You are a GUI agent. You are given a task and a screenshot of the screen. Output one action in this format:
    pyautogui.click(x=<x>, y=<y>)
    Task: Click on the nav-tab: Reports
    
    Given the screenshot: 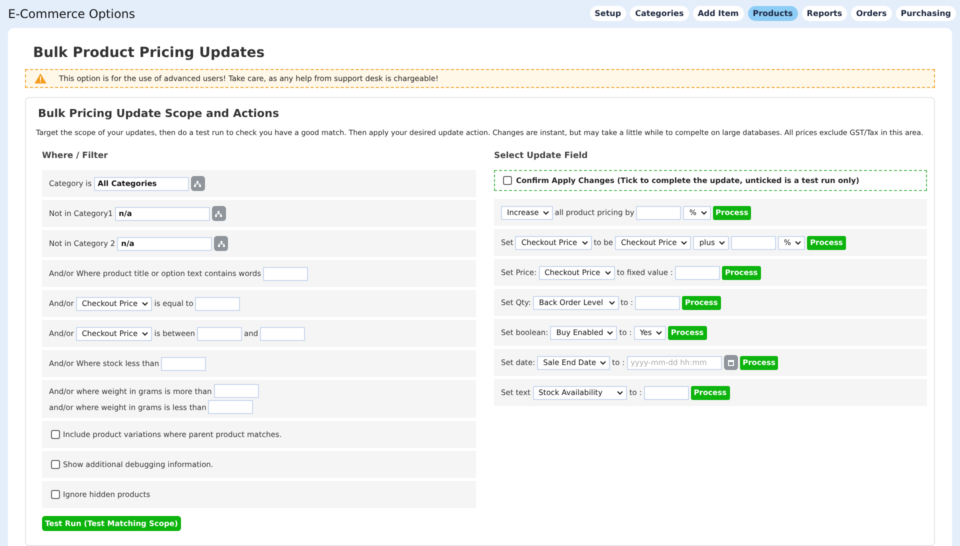 What is the action you would take?
    pyautogui.click(x=825, y=13)
    